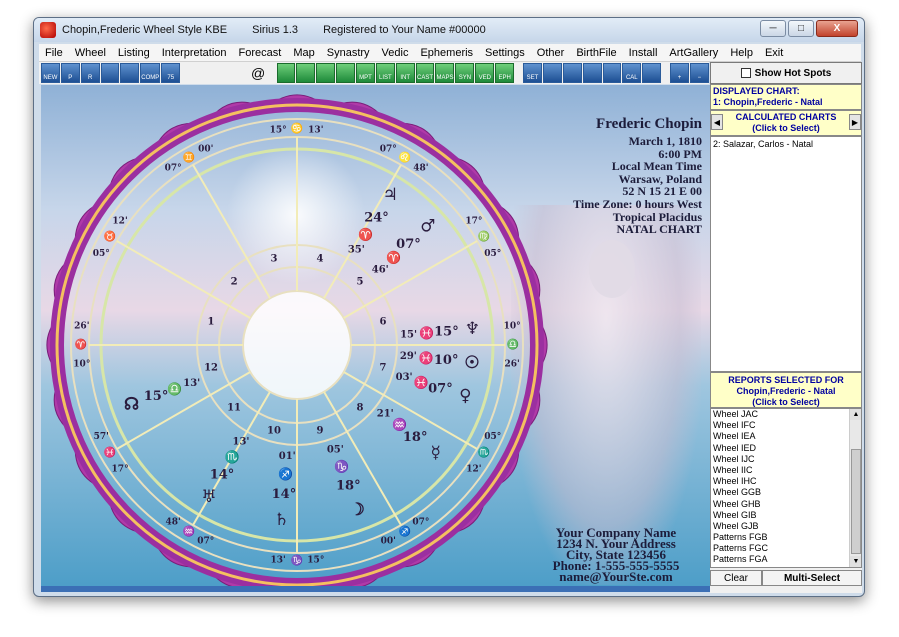  I want to click on planet-glyph-icon: ♀, so click(465, 396).